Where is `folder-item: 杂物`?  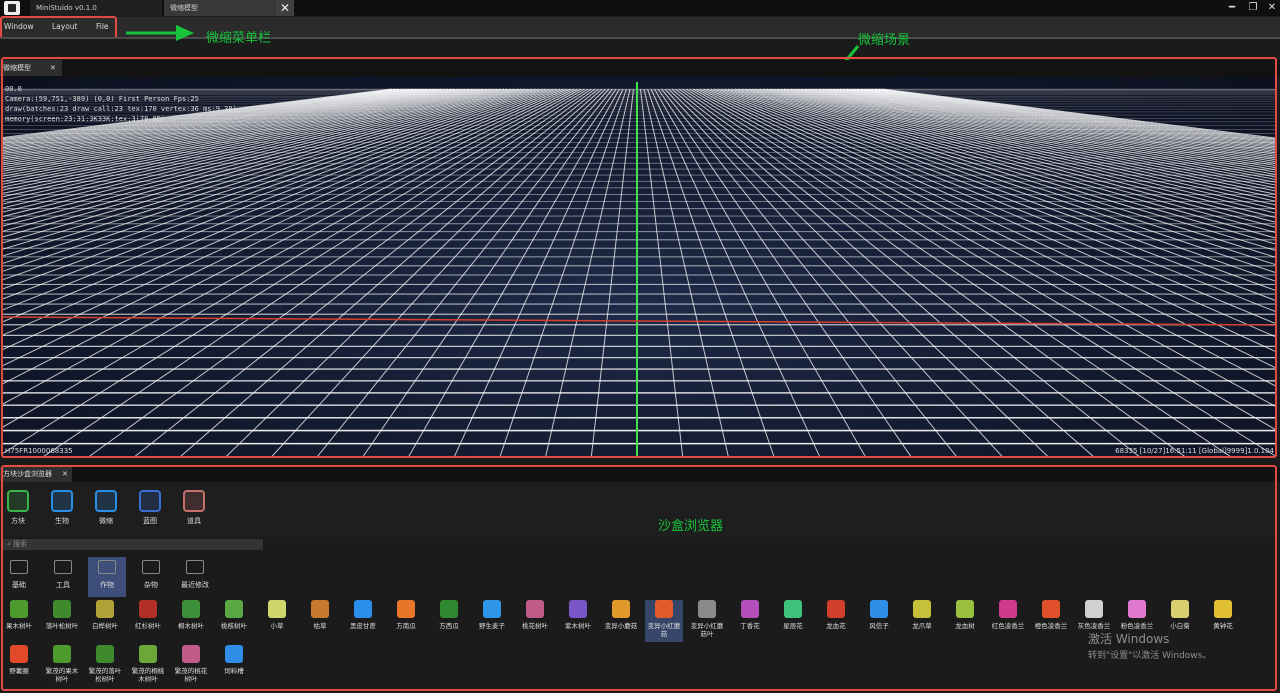
folder-item: 杂物 is located at coordinates (151, 577).